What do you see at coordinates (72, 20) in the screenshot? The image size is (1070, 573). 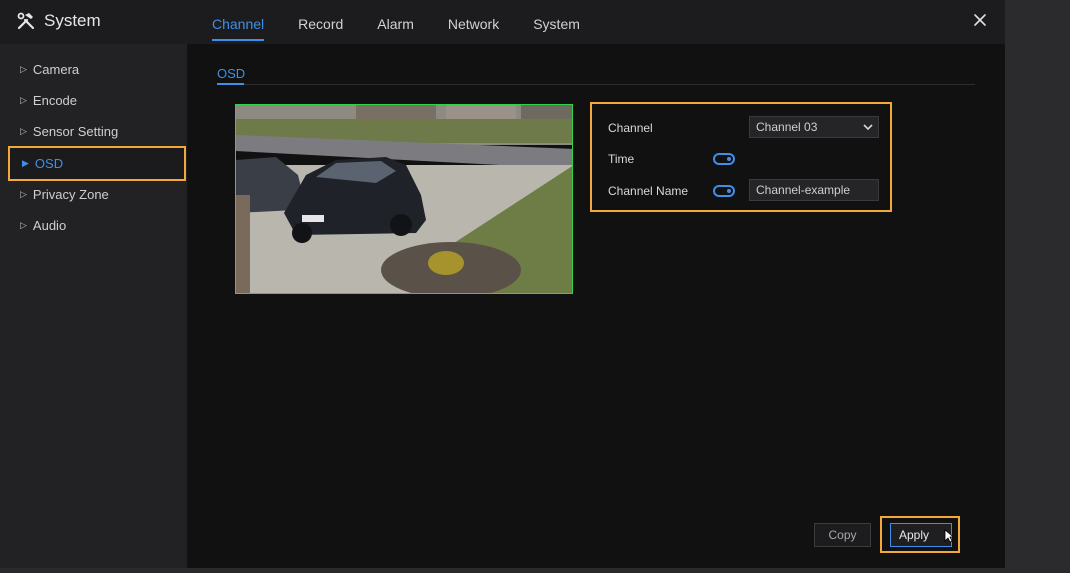 I see `app-title-label: System` at bounding box center [72, 20].